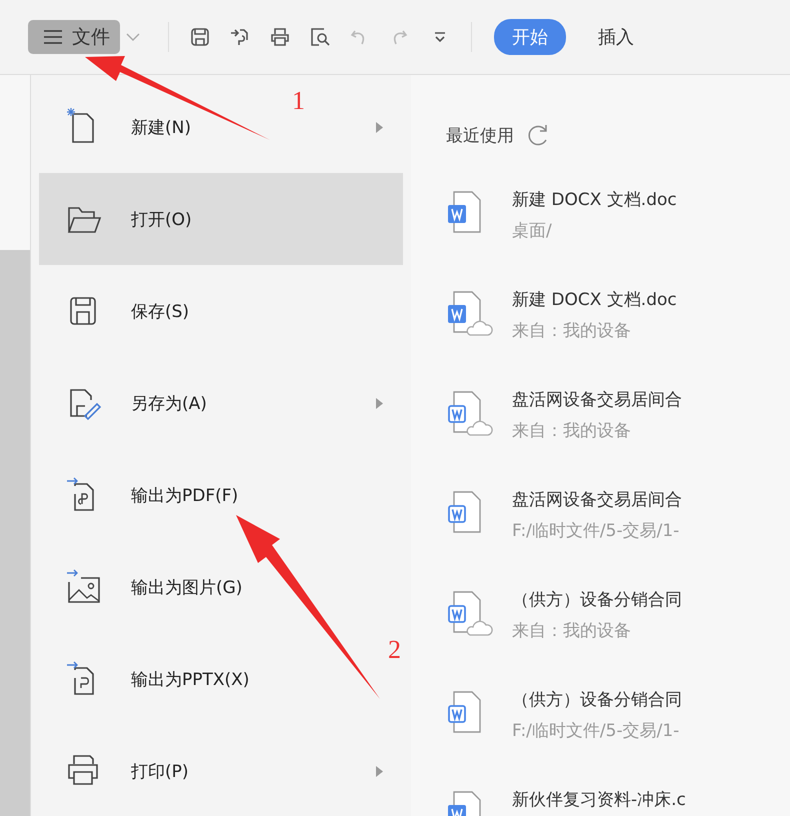 The height and width of the screenshot is (816, 790). What do you see at coordinates (240, 37) in the screenshot?
I see `export-icon` at bounding box center [240, 37].